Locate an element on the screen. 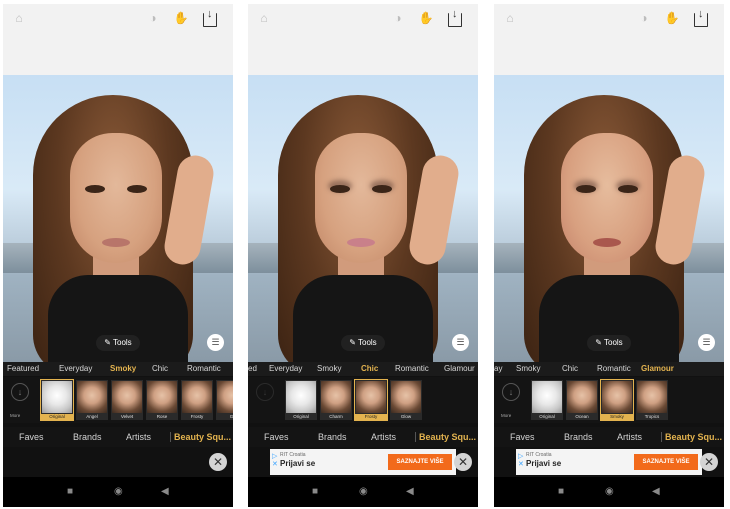  look-thumbnail: Angel is located at coordinates (92, 400).